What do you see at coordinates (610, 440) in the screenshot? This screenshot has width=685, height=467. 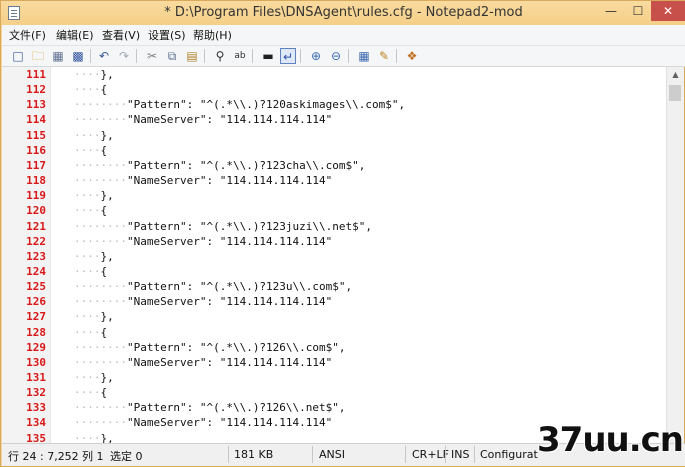 I see `site-watermark: 37uu.cn` at bounding box center [610, 440].